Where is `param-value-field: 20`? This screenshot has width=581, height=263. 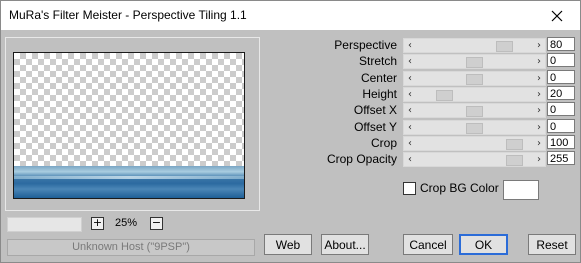
param-value-field: 20 is located at coordinates (561, 93).